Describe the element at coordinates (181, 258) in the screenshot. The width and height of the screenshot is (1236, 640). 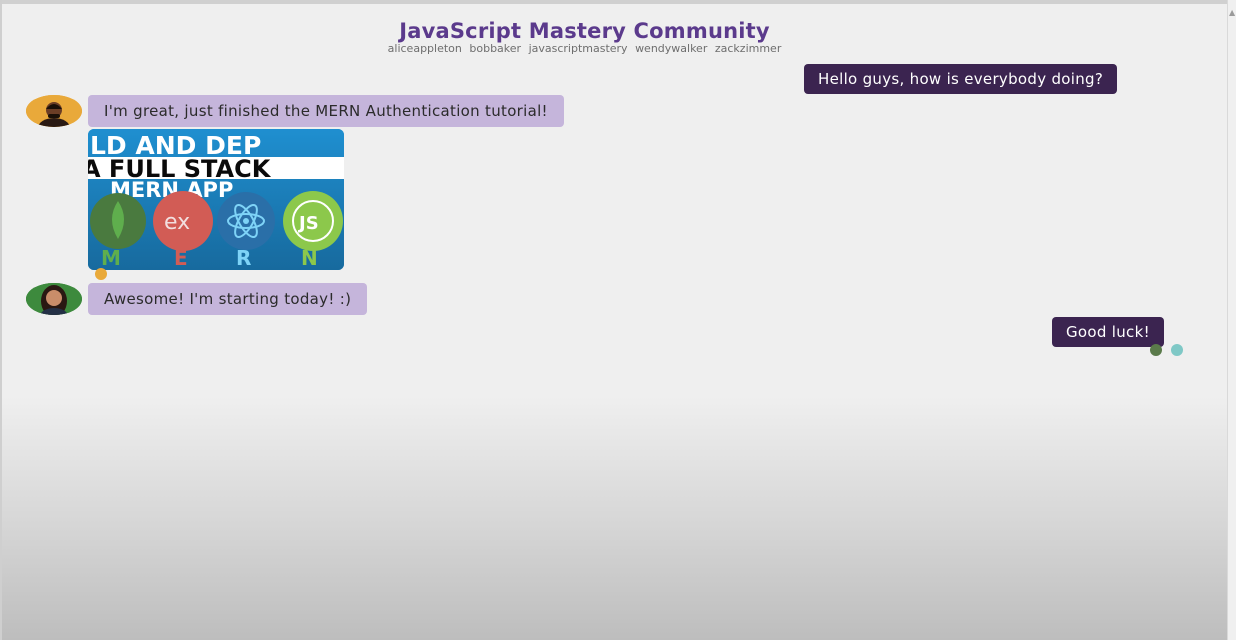
I see `image-letter-e: E` at that location.